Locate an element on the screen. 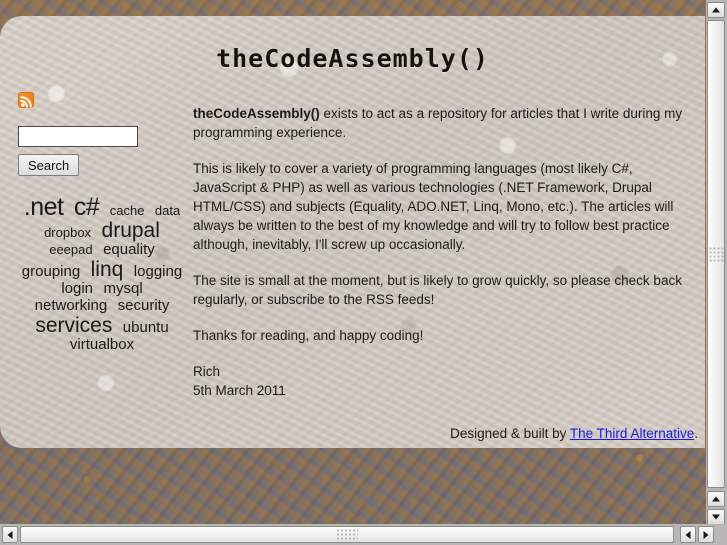  signature-date: 5th March 2011 is located at coordinates (239, 390).